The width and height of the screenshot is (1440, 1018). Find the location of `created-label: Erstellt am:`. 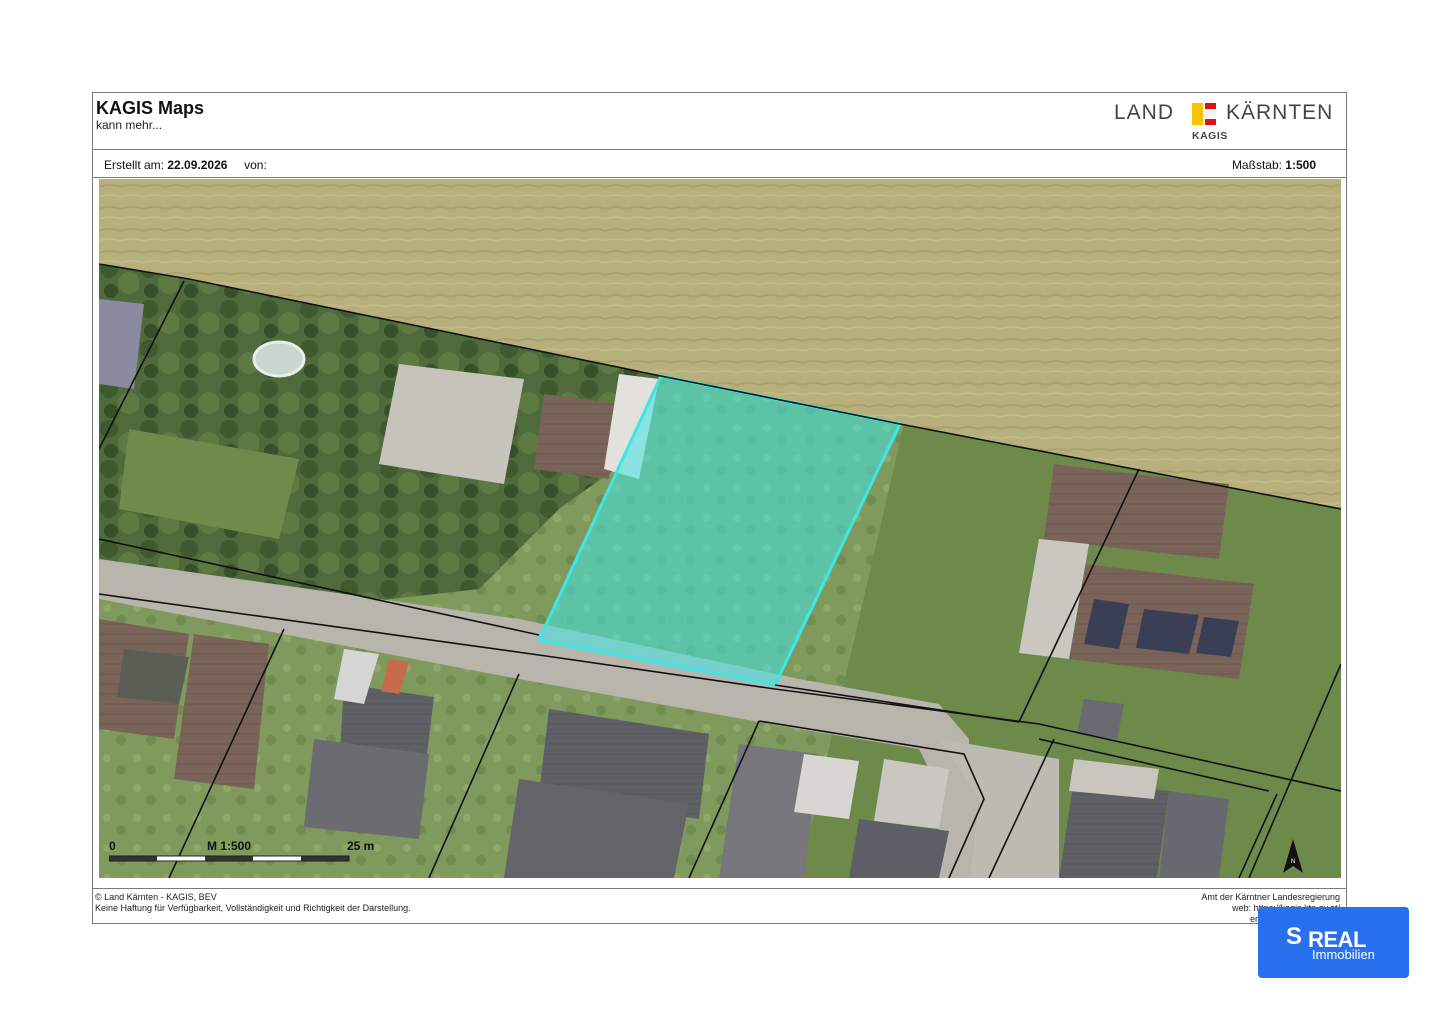

created-label: Erstellt am: is located at coordinates (134, 165).